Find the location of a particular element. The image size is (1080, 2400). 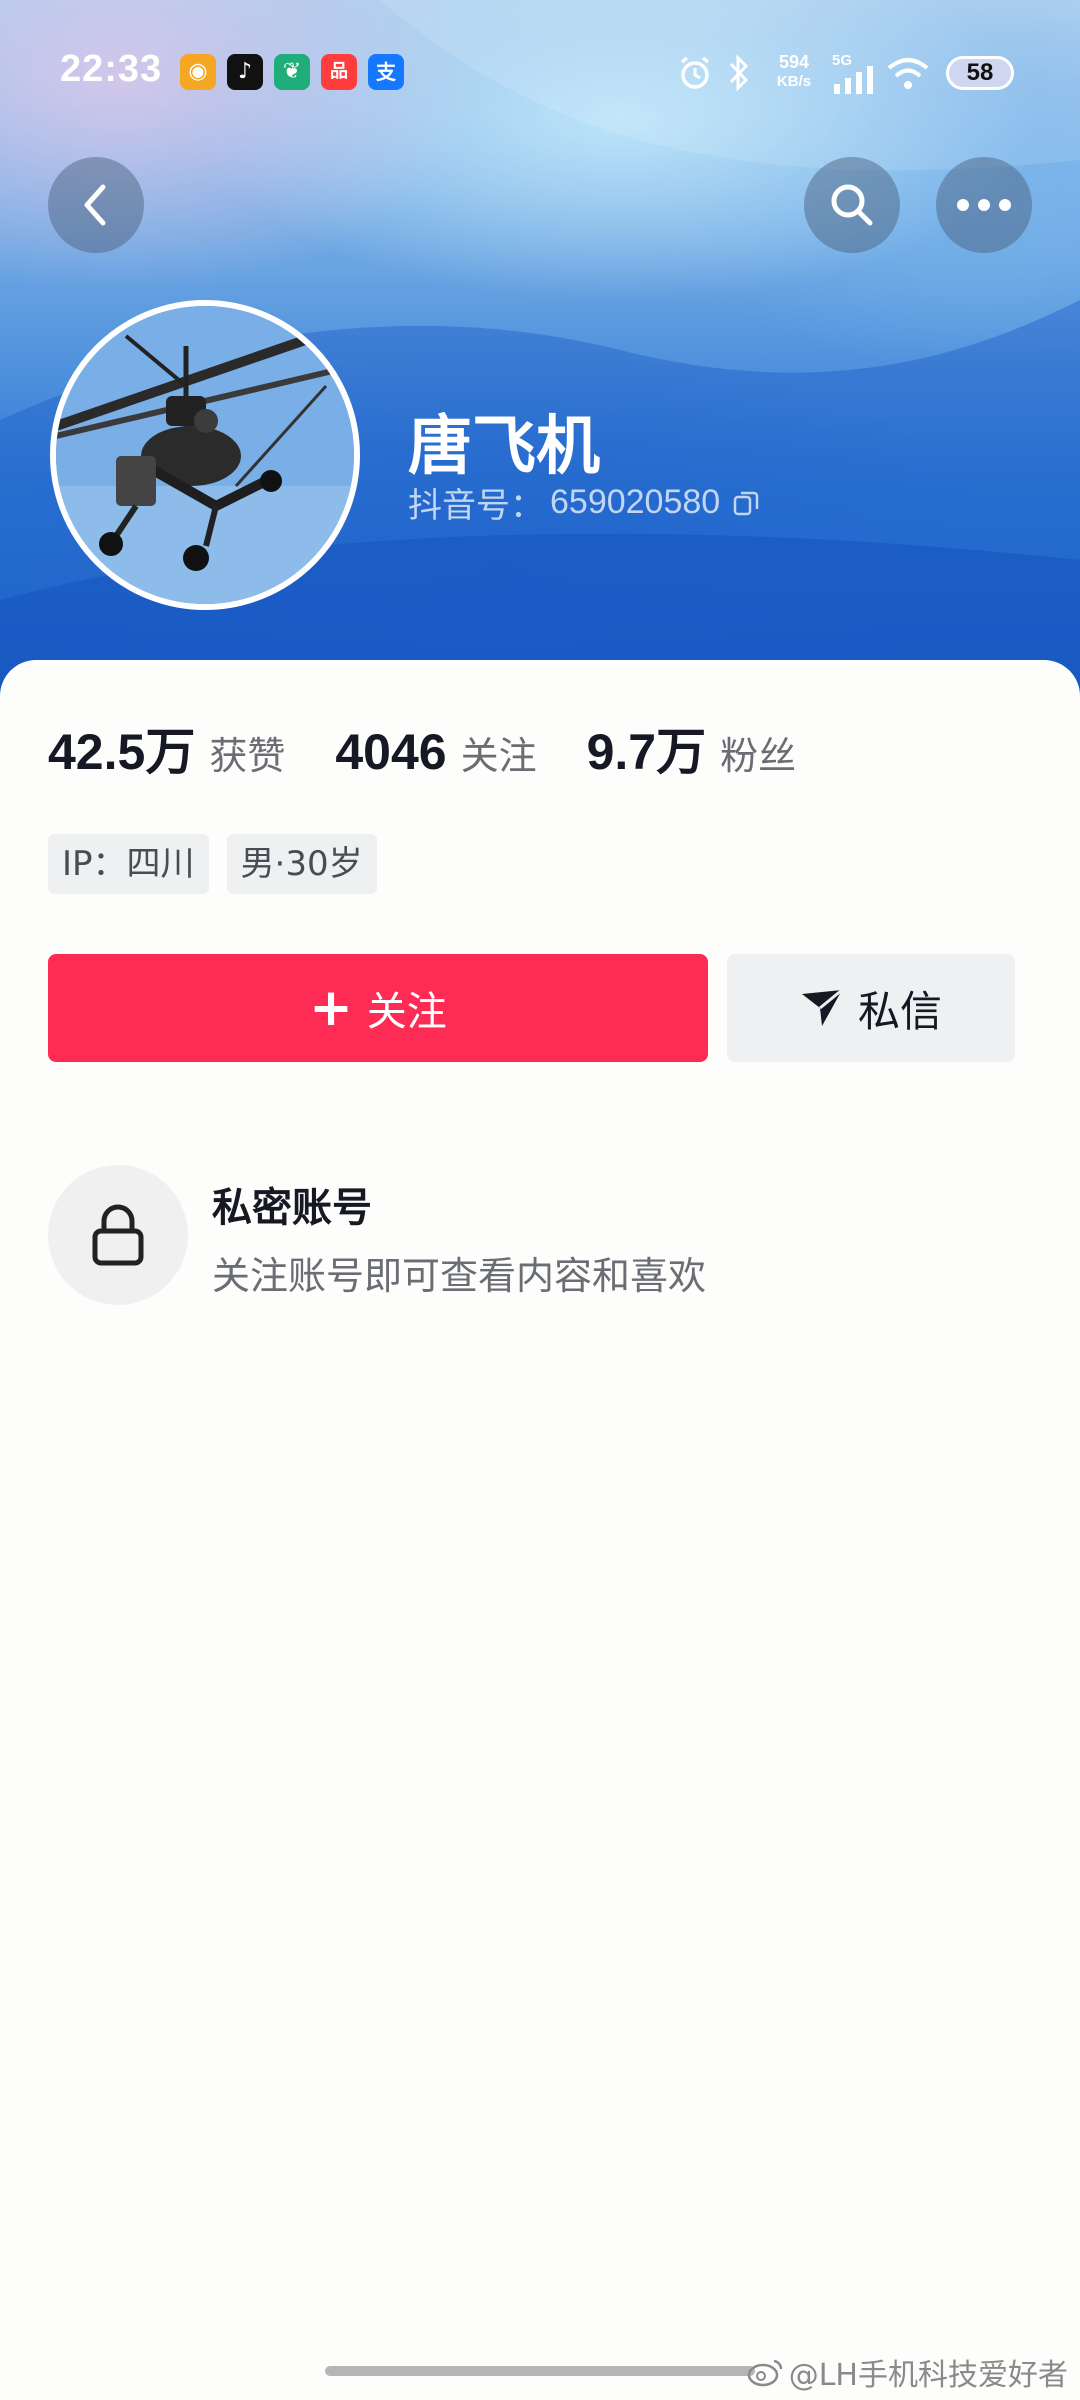

stat-likes: 42.5 万 获赞 is located at coordinates (166, 748).